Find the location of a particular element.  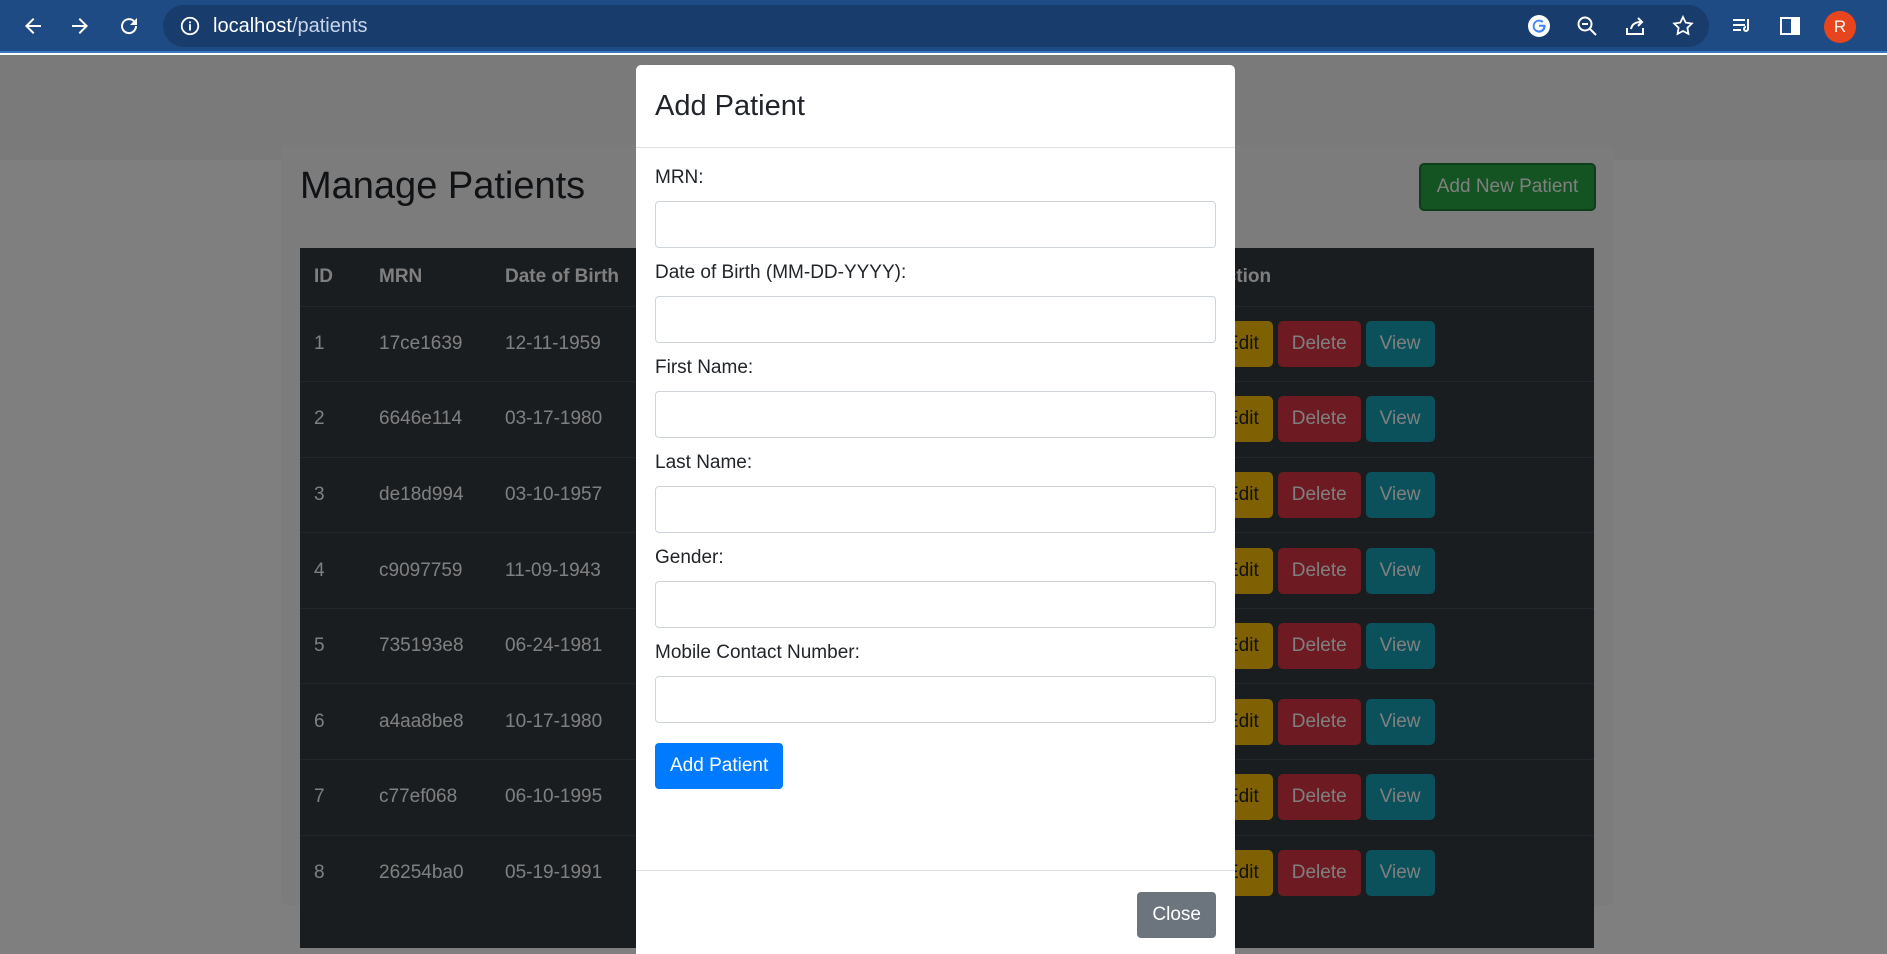

mrn-label: MRN: is located at coordinates (679, 177).